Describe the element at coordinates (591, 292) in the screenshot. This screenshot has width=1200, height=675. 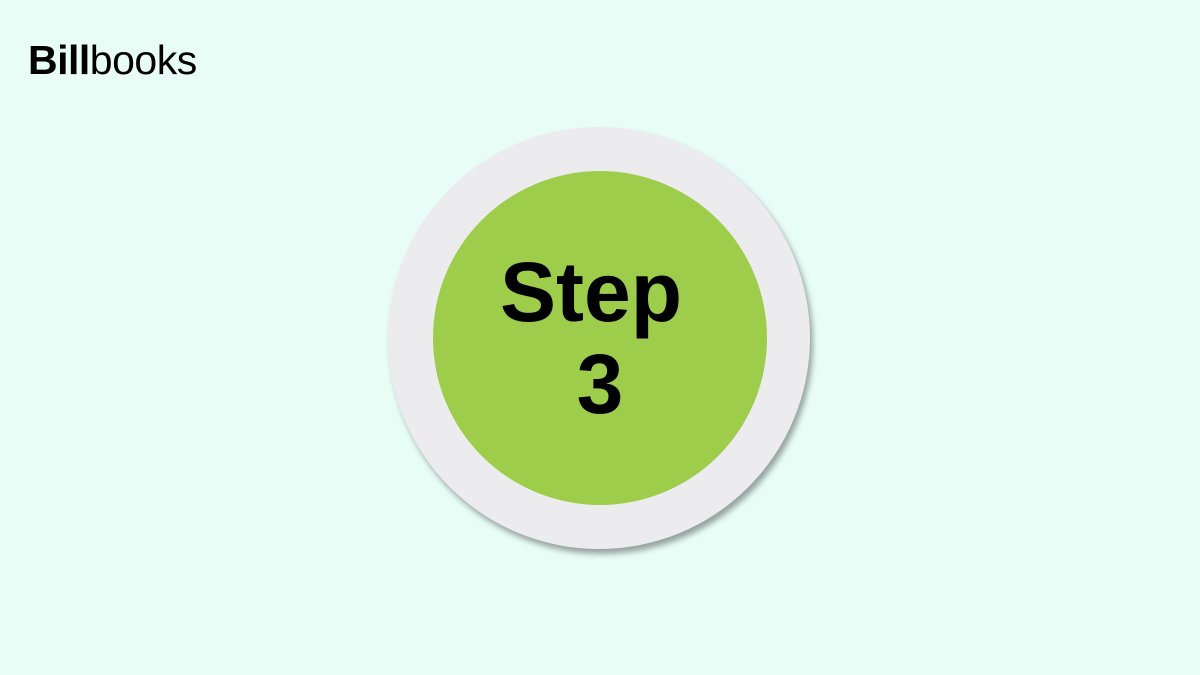
I see `step-label: Step` at that location.